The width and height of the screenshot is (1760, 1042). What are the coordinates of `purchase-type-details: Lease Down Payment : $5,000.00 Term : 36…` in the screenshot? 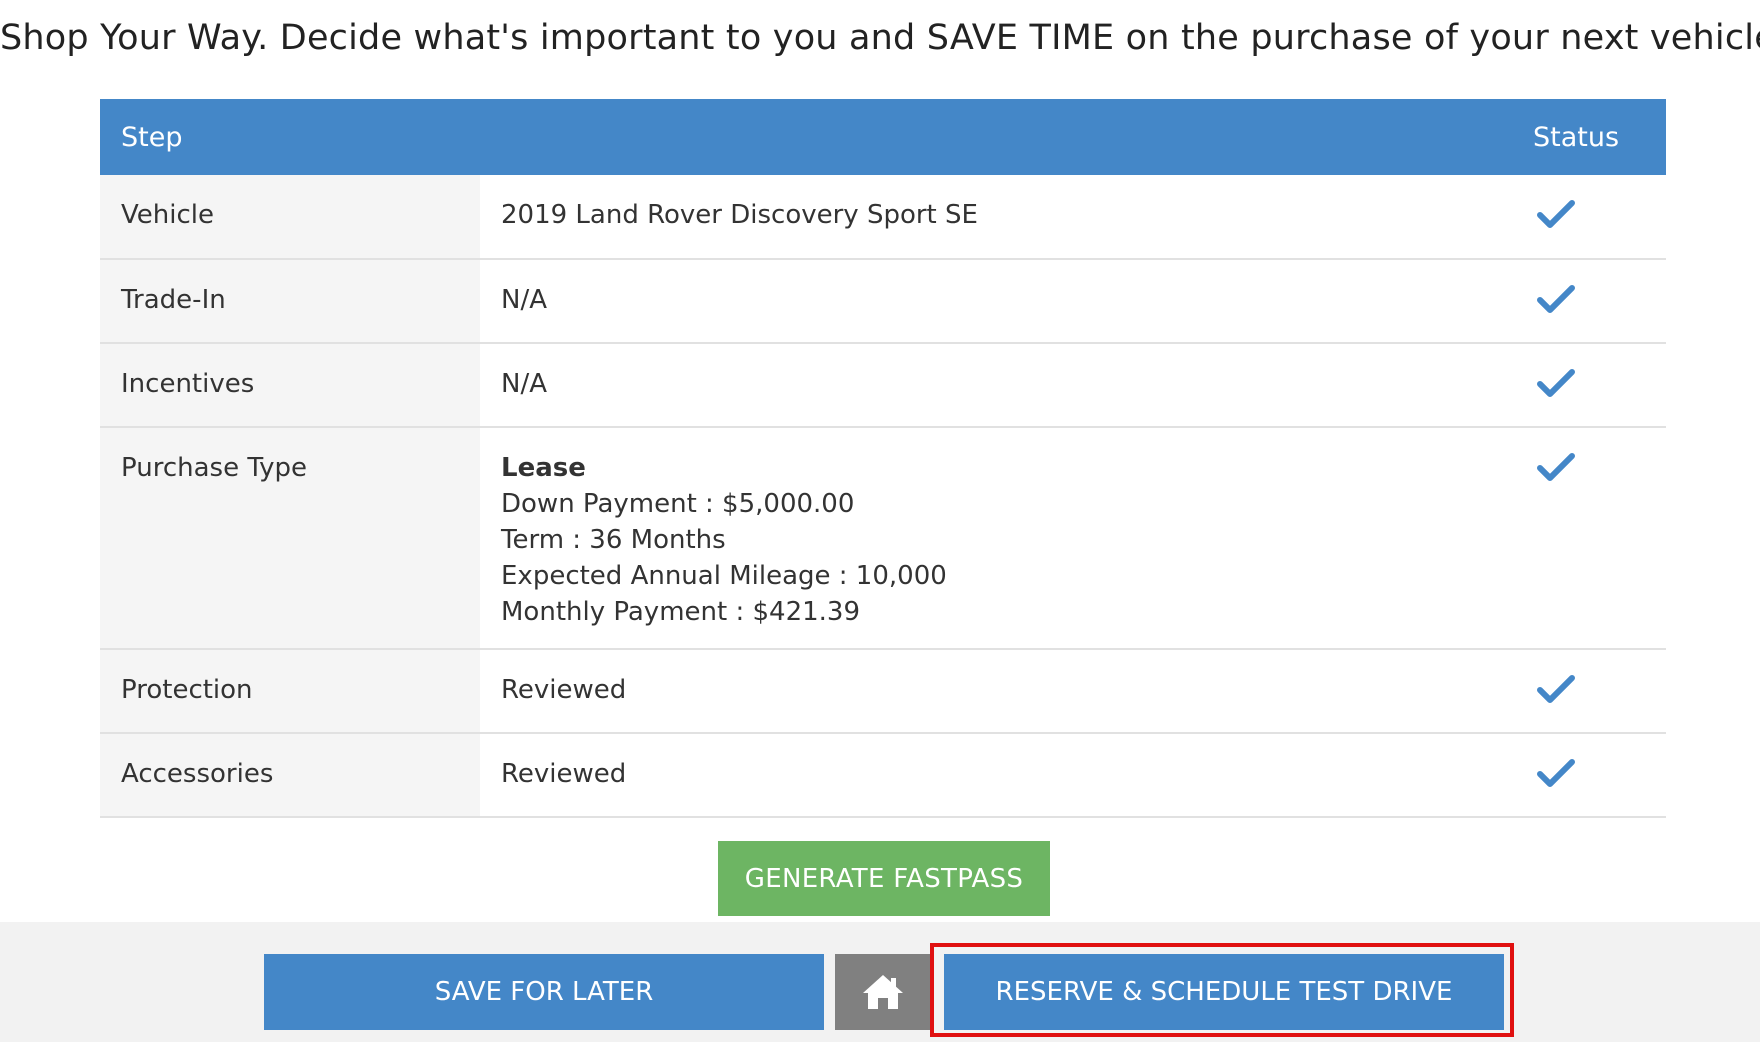 It's located at (983, 538).